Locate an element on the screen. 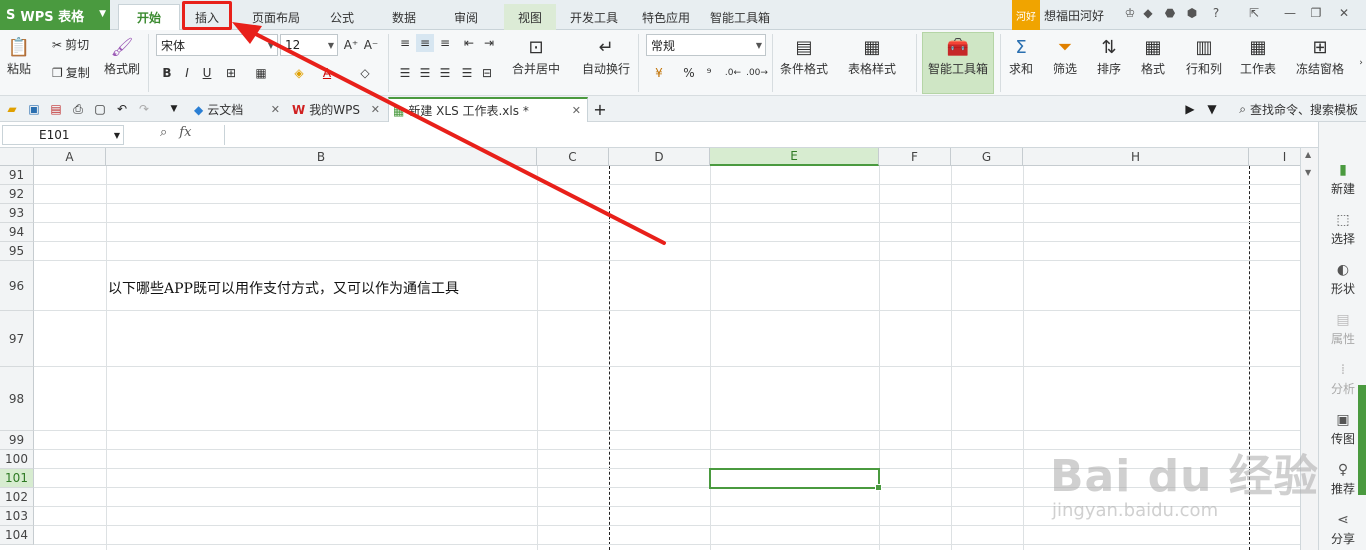  font-size-select: 12 ▼ is located at coordinates (309, 45).